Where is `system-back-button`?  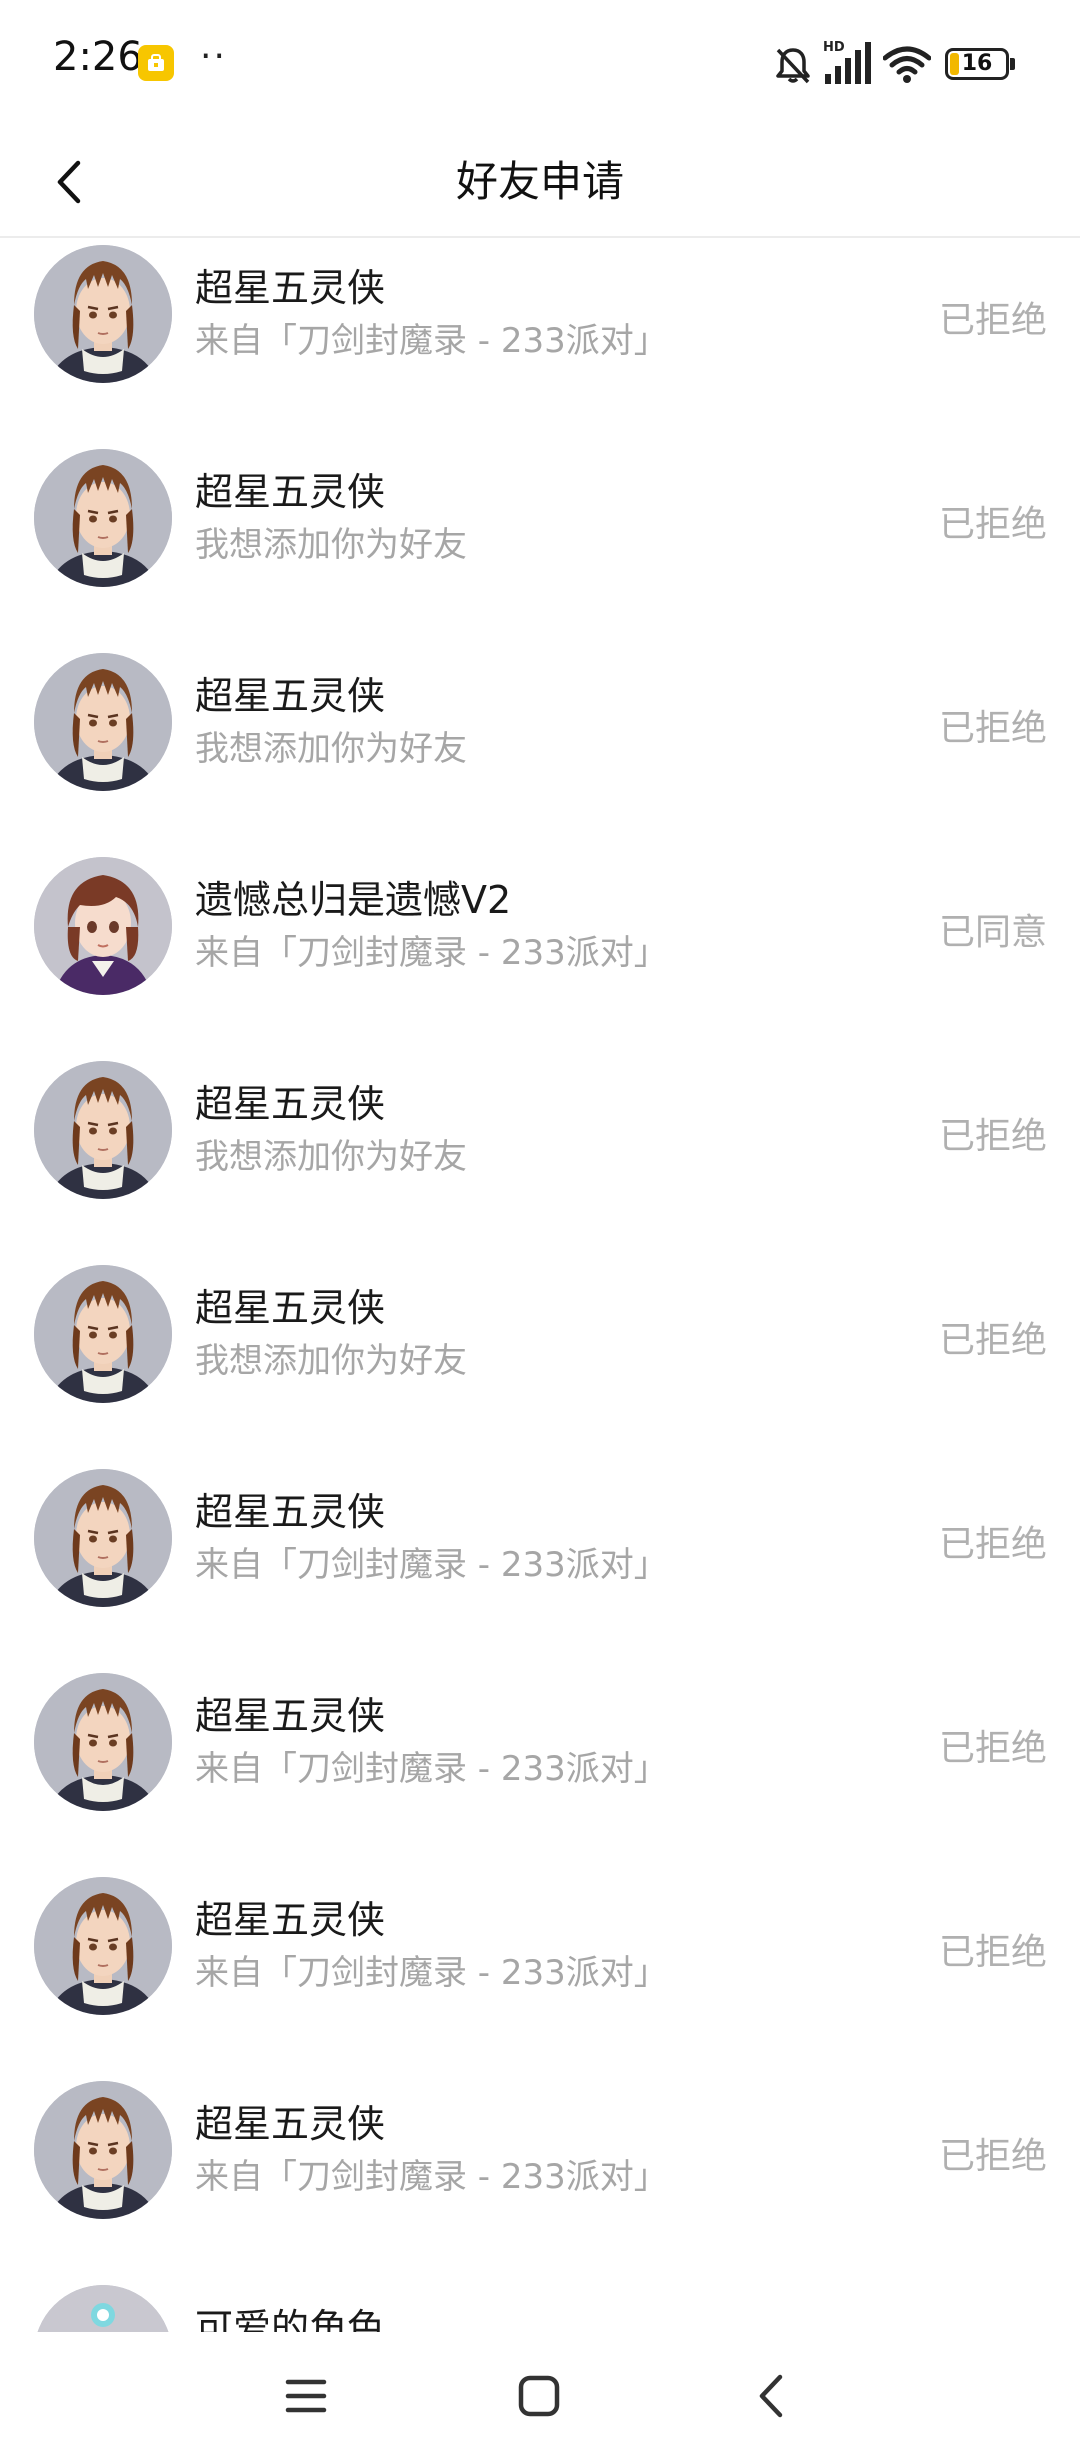
system-back-button is located at coordinates (772, 2396).